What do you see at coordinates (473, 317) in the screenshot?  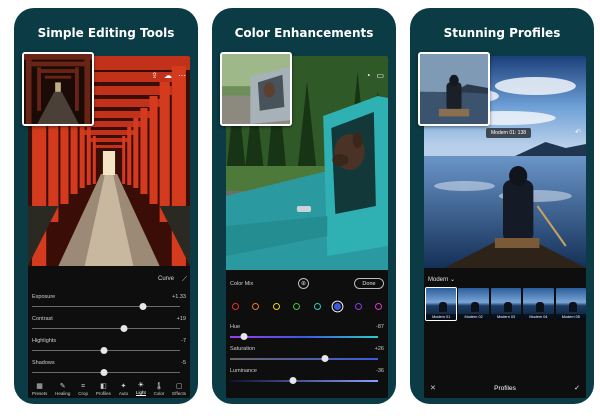 I see `profile-name: Modern 02` at bounding box center [473, 317].